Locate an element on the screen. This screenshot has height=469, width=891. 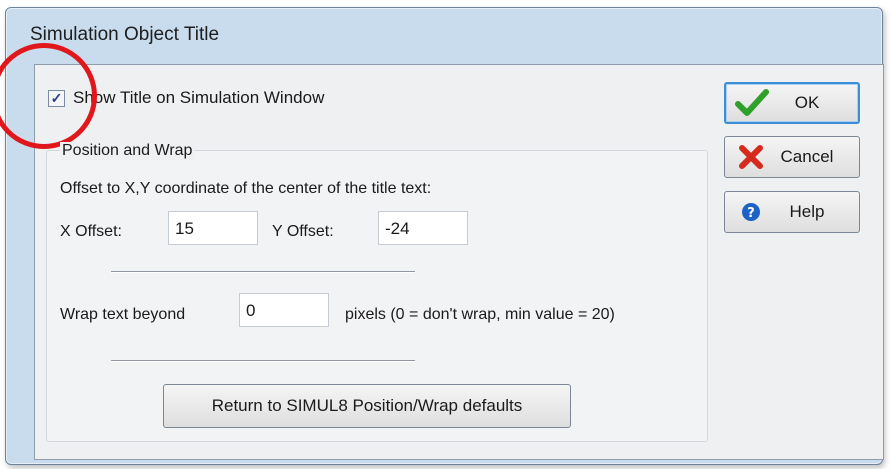
x-offset-label: X Offset: is located at coordinates (91, 231).